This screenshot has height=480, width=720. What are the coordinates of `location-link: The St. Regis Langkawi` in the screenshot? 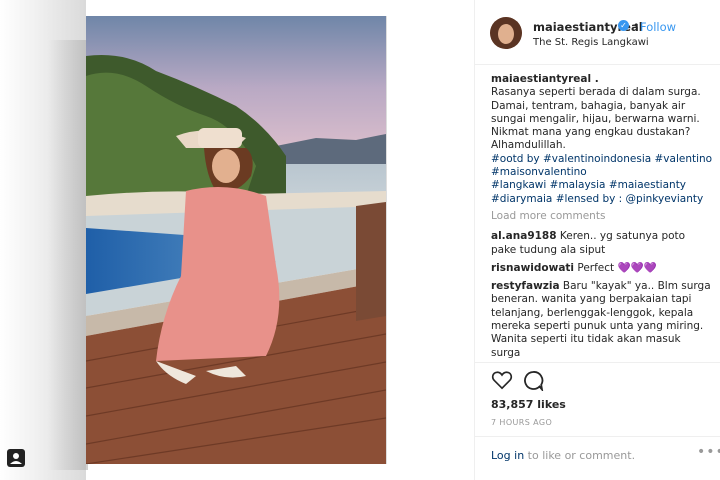 It's located at (591, 42).